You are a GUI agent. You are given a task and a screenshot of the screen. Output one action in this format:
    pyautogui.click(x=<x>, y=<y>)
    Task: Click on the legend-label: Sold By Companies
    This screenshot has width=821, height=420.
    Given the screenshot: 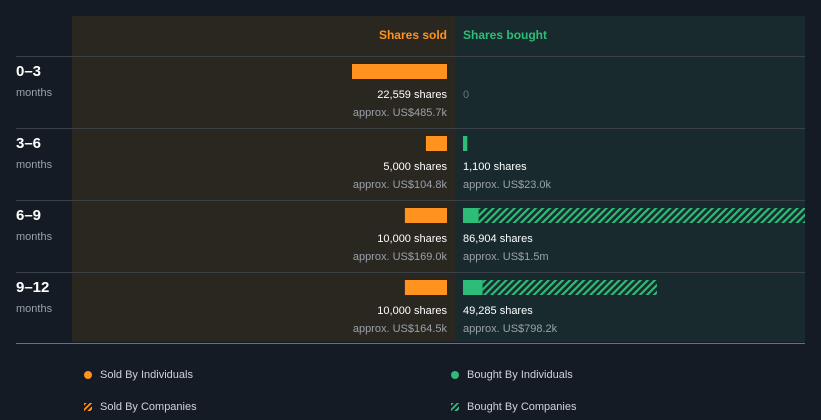 What is the action you would take?
    pyautogui.click(x=148, y=407)
    